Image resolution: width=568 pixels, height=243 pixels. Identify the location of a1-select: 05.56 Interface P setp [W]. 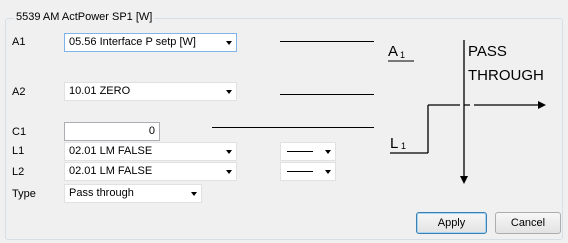
(150, 42).